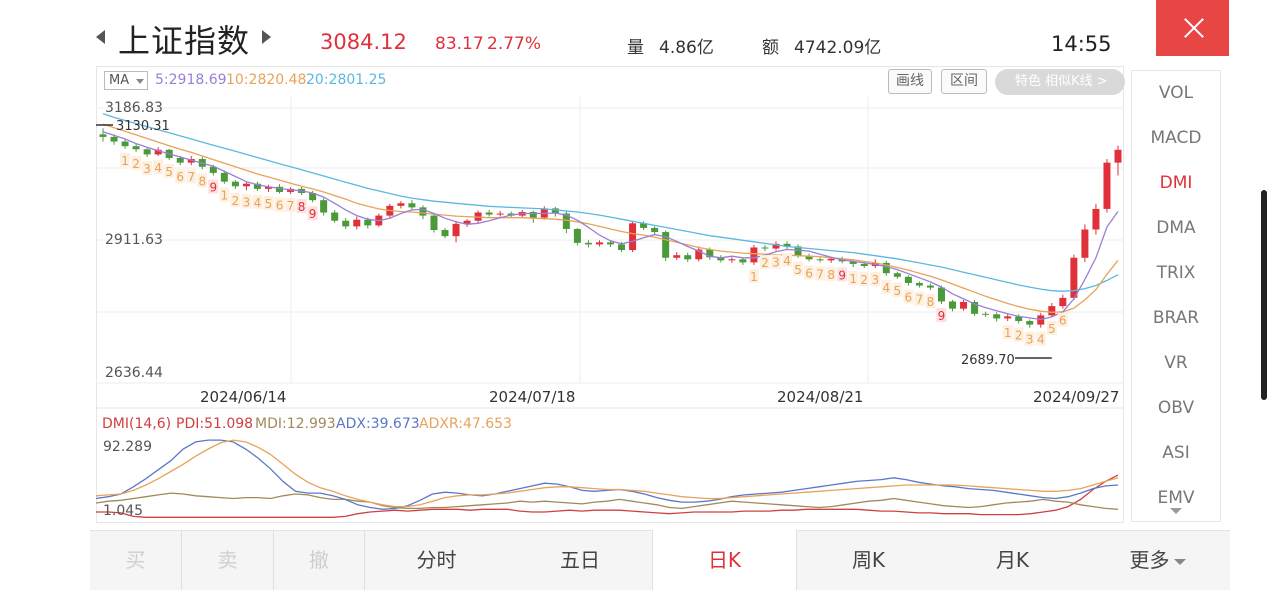 The image size is (1280, 590). I want to click on buy-button: 买, so click(135, 560).